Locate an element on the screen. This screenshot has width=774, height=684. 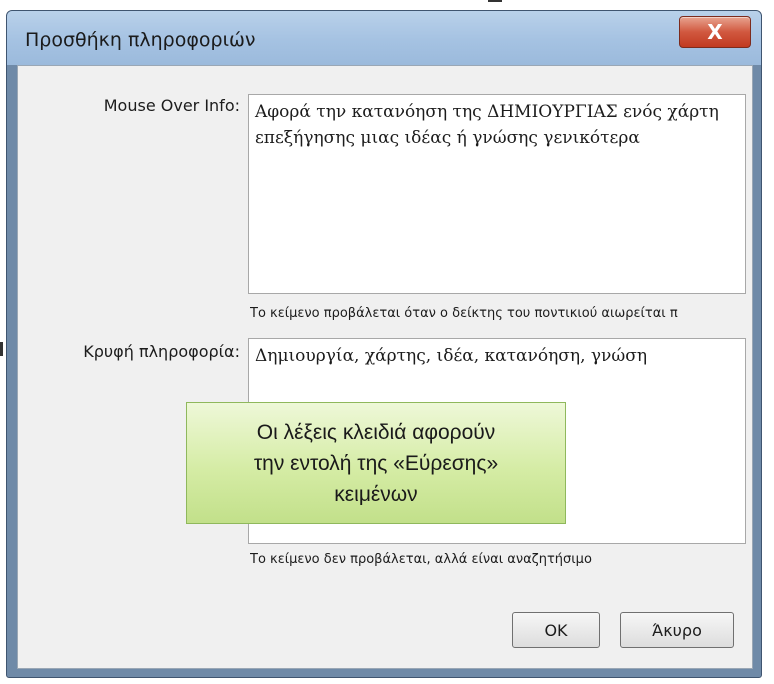
hidden-info-label: Κρυφή πληροφορία: is located at coordinates (161, 351).